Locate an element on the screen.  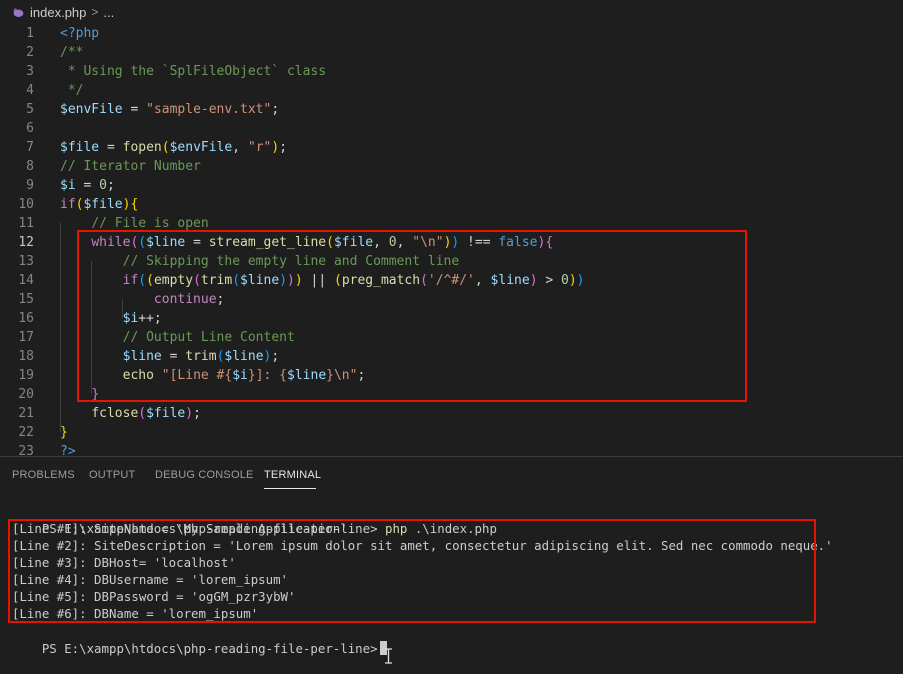
code-text: fclose($file); is located at coordinates (130, 413).